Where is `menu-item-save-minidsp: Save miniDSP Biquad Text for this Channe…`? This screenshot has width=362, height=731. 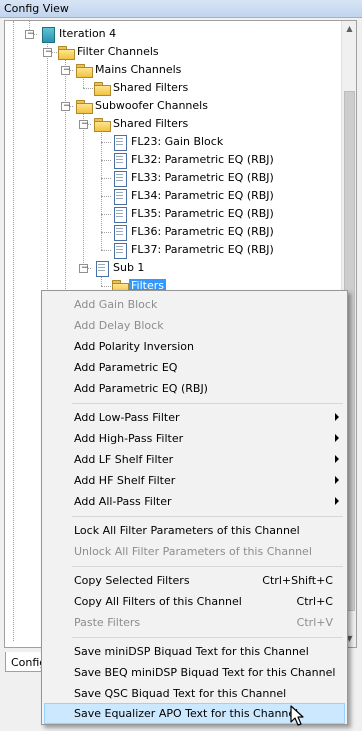 menu-item-save-minidsp: Save miniDSP Biquad Text for this Channe… is located at coordinates (194, 651).